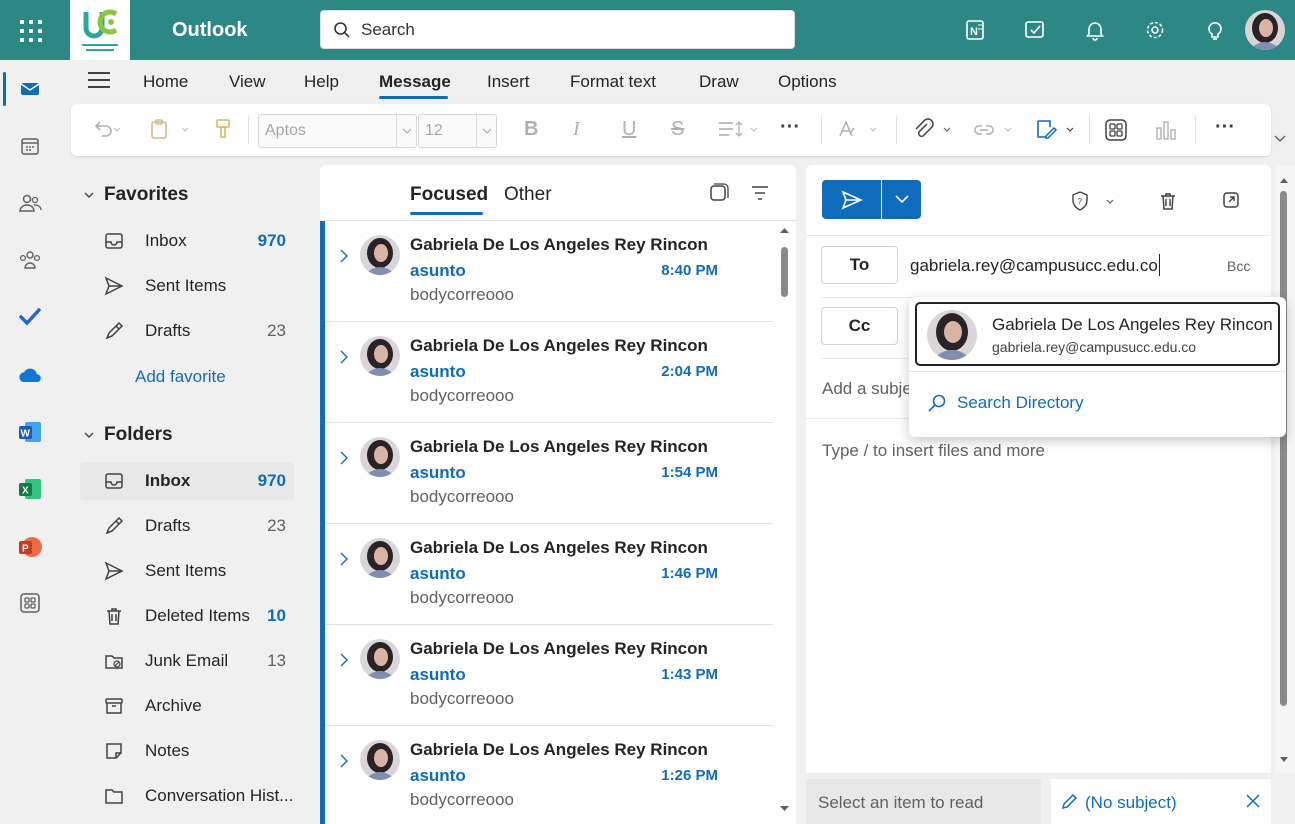 The height and width of the screenshot is (824, 1295). Describe the element at coordinates (719, 193) in the screenshot. I see `select-mode-icon` at that location.